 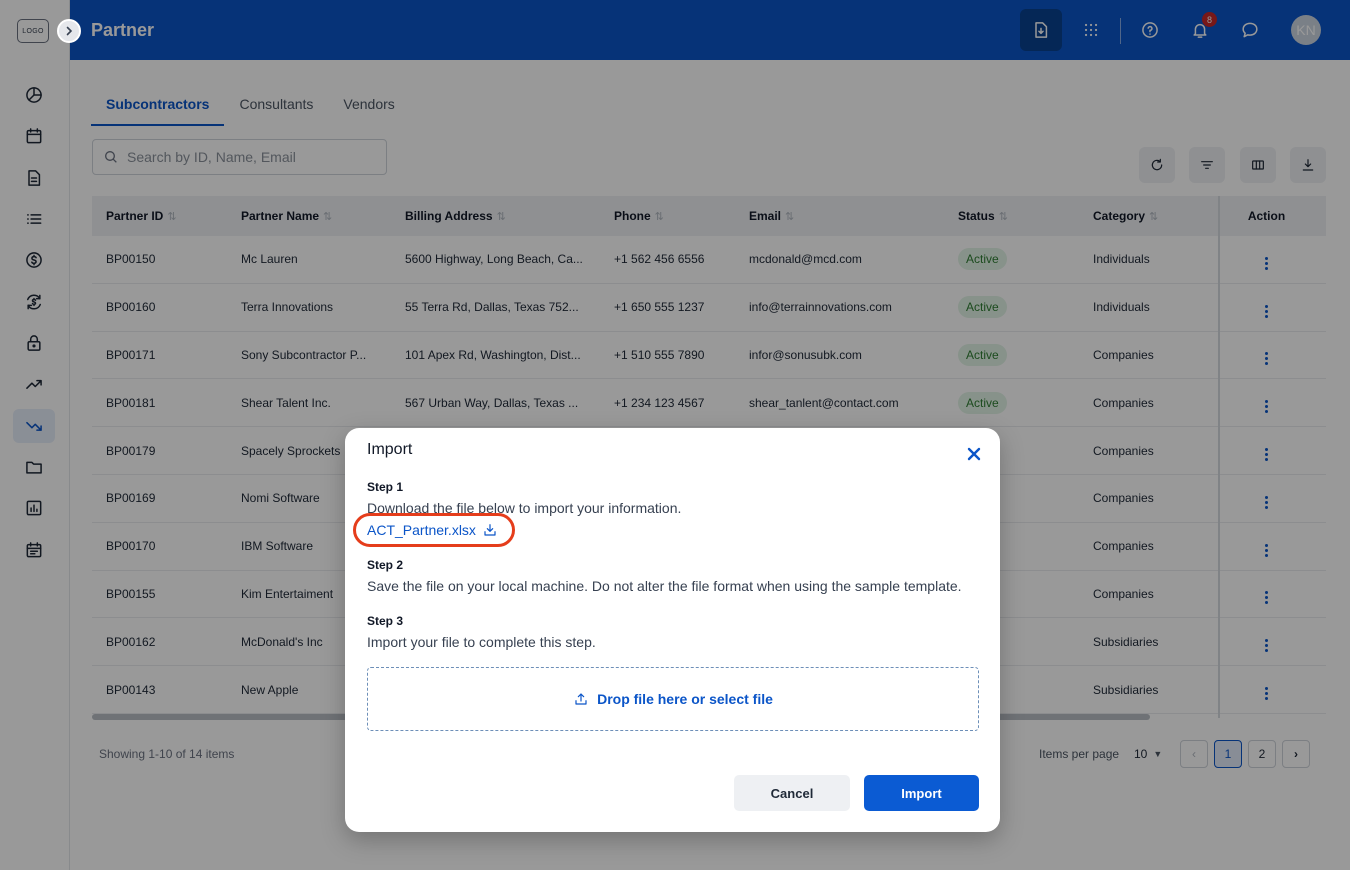 I want to click on file-dropzone: Drop file here or select file, so click(x=673, y=699).